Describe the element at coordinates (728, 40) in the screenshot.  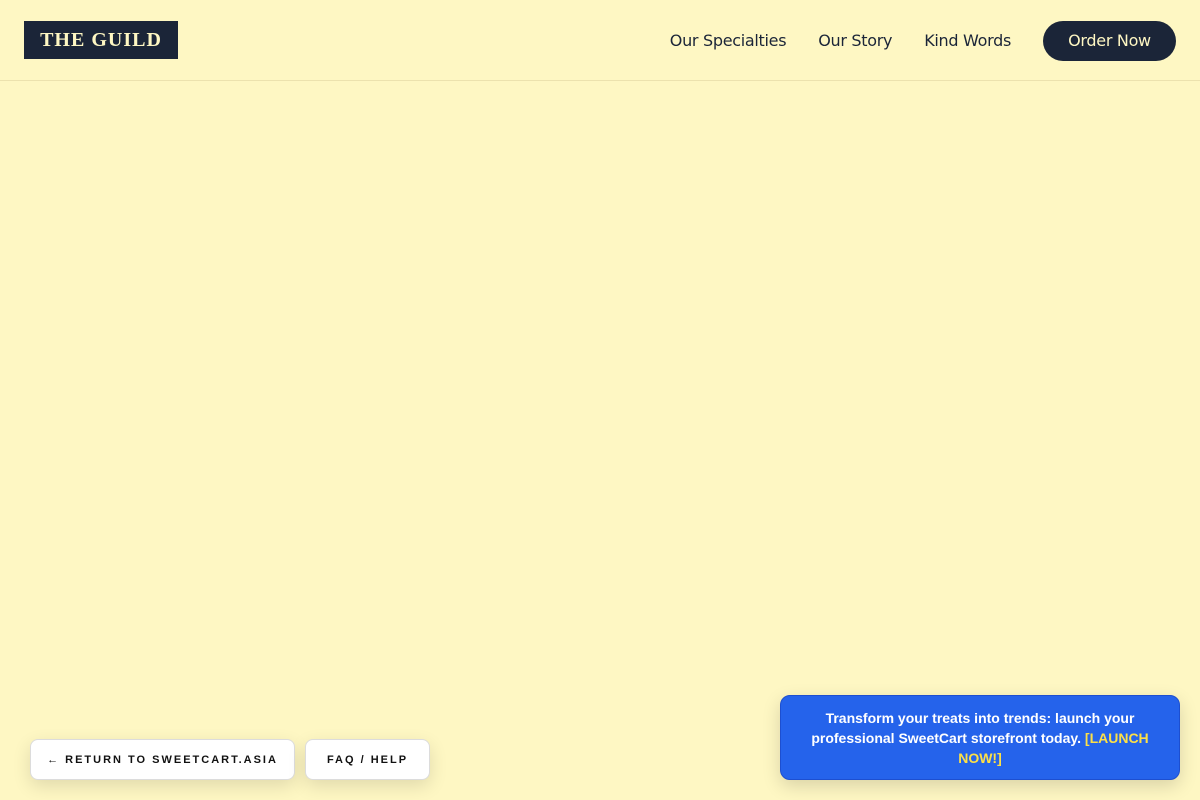
I see `nav-link-our-specialties: Our Specialties` at that location.